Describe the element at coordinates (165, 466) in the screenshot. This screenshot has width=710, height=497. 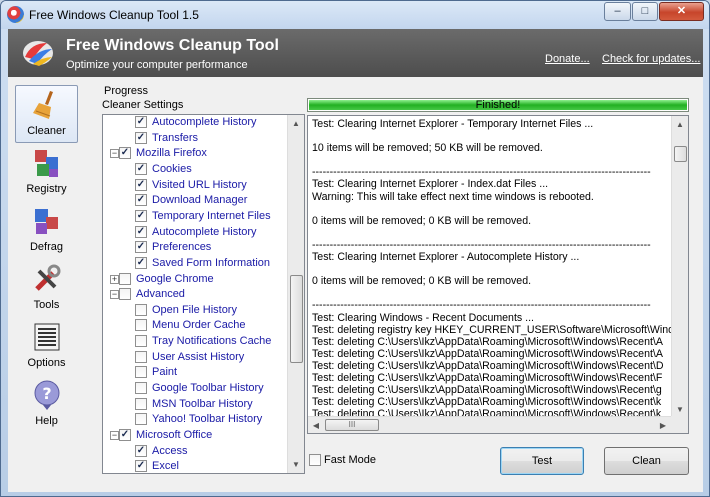
I see `tree-item-label: Excel` at that location.